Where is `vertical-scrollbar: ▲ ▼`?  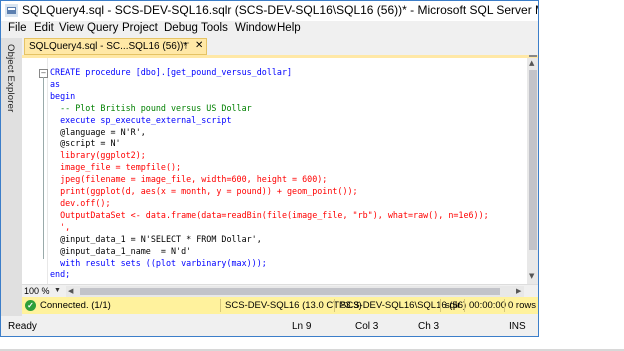
vertical-scrollbar: ▲ ▼ is located at coordinates (532, 171).